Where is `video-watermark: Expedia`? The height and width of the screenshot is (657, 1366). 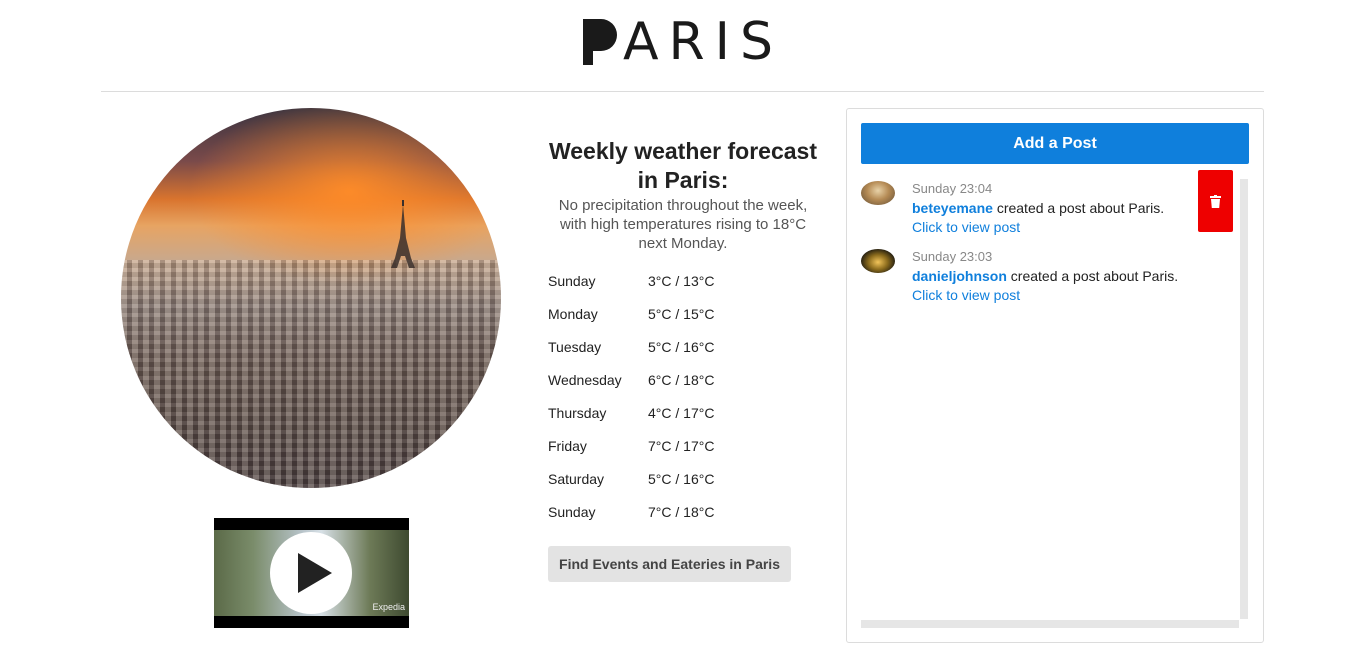 video-watermark: Expedia is located at coordinates (388, 607).